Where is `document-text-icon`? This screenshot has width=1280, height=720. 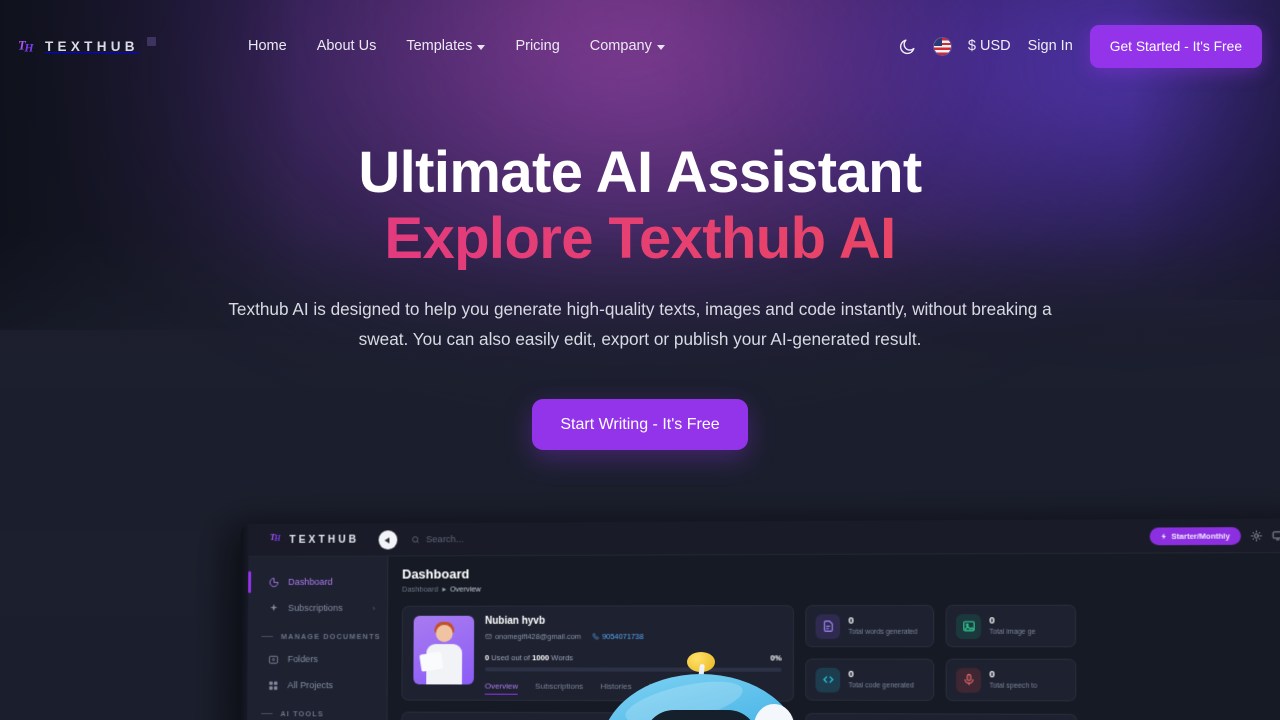
document-text-icon is located at coordinates (828, 626).